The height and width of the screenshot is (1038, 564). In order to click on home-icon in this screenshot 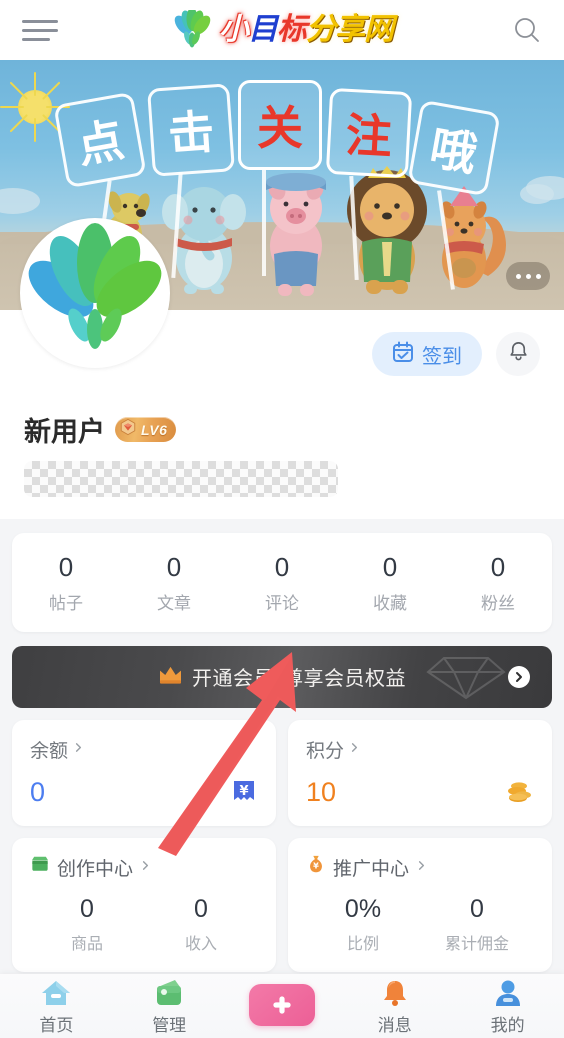, I will do `click(56, 993)`.